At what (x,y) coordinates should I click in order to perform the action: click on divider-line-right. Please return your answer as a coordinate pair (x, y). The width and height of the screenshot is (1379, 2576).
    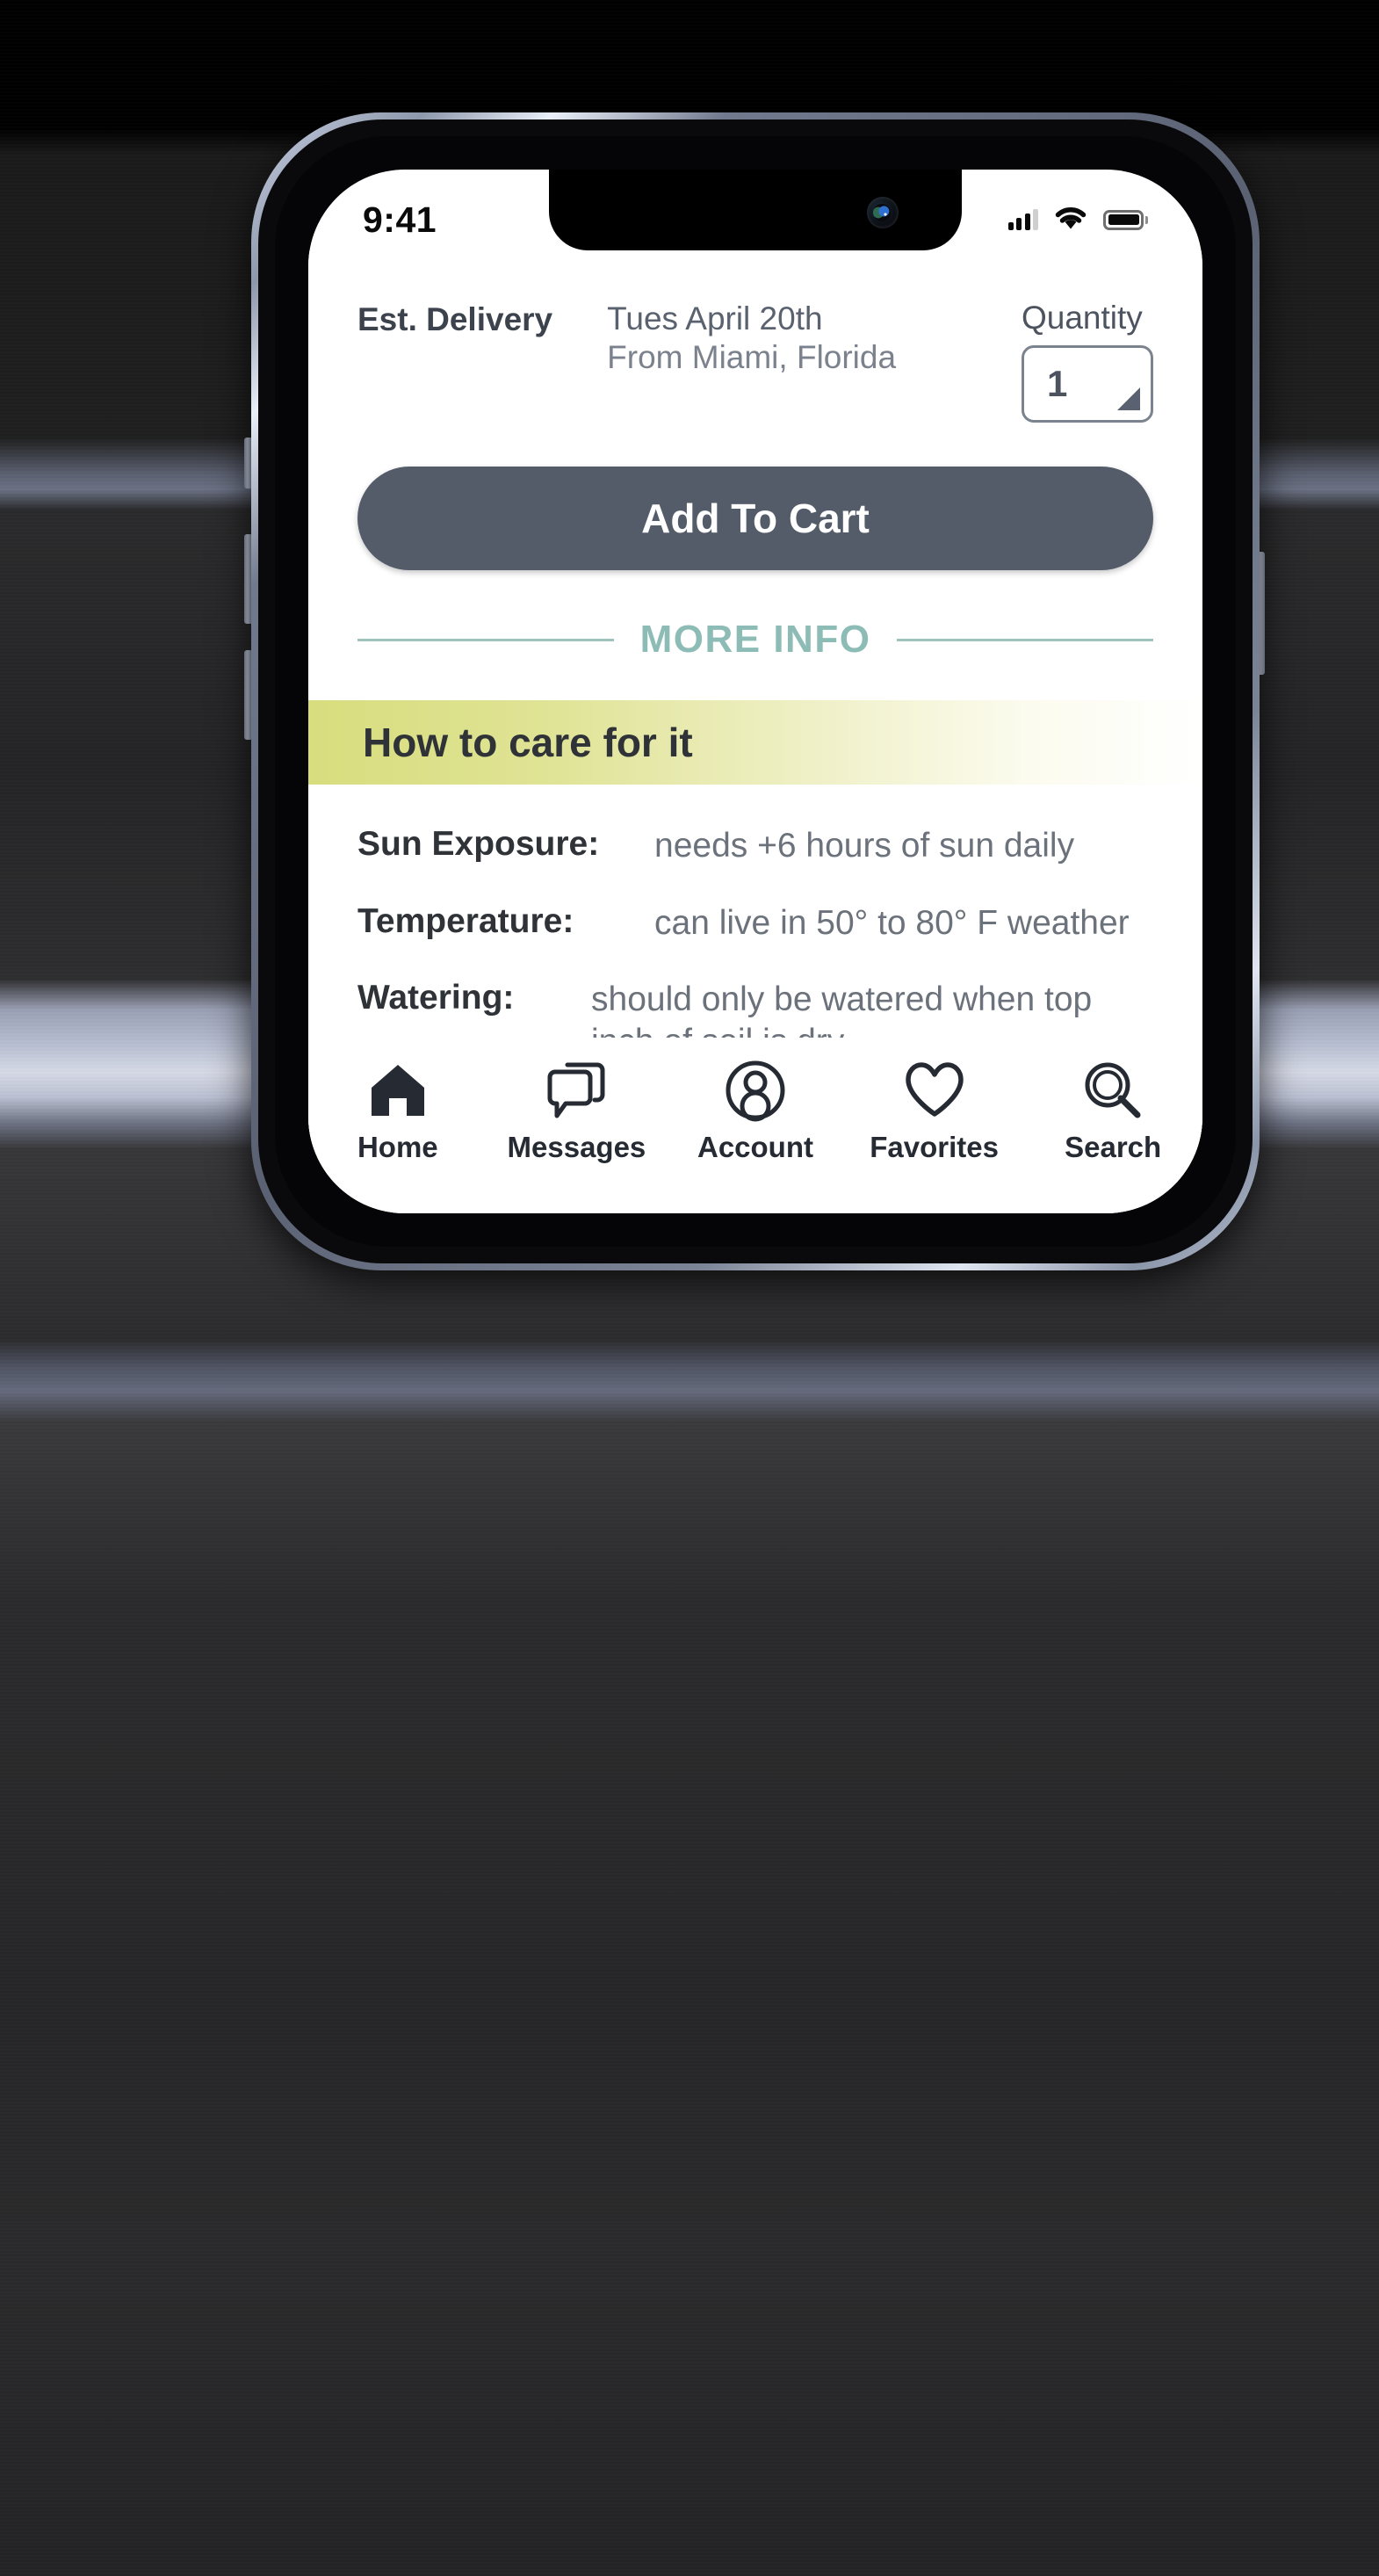
    Looking at the image, I should click on (1025, 639).